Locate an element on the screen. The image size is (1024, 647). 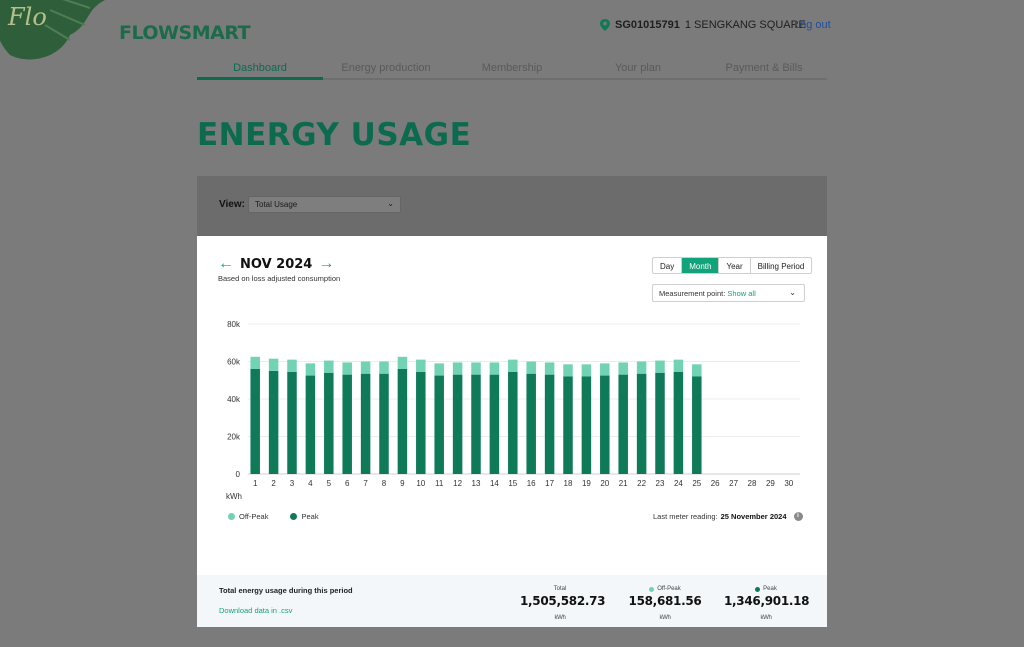
y-tick-label: 0 is located at coordinates (238, 474).